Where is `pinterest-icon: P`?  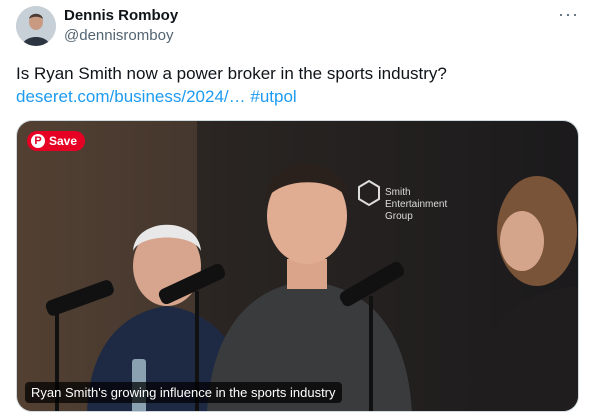
pinterest-icon: P is located at coordinates (38, 141).